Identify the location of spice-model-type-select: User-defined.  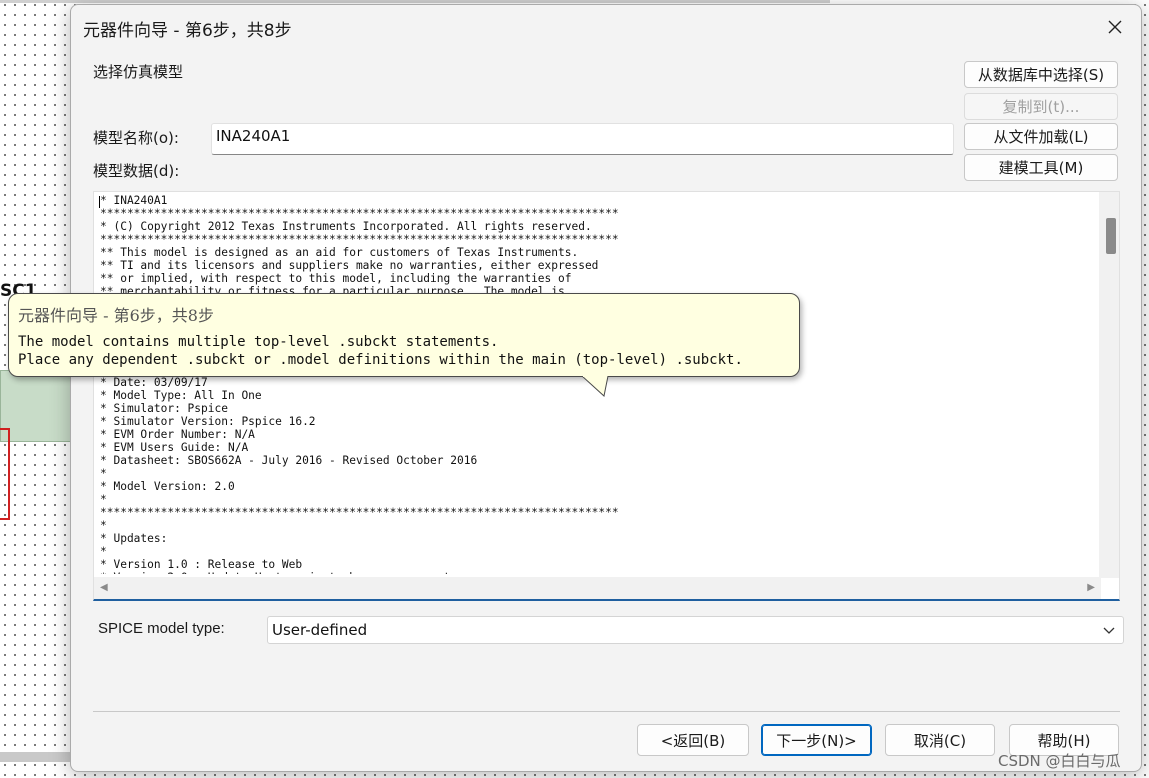
(695, 630).